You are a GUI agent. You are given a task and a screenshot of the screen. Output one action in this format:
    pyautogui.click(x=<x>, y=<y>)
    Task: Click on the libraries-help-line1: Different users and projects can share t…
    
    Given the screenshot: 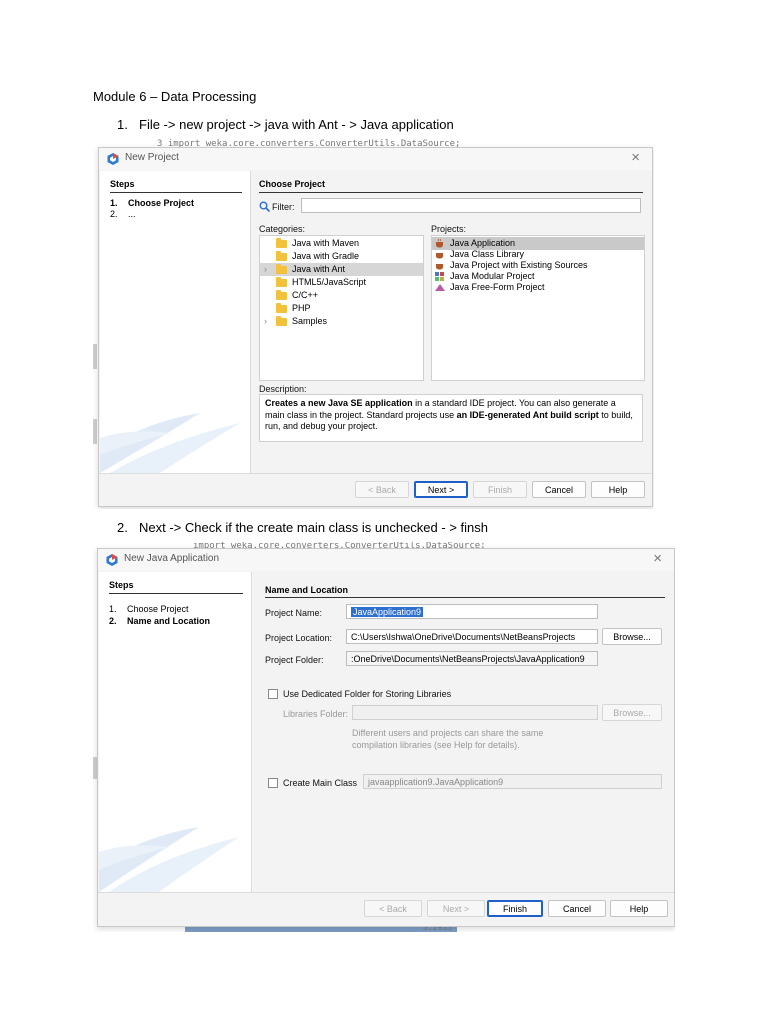 What is the action you would take?
    pyautogui.click(x=448, y=733)
    